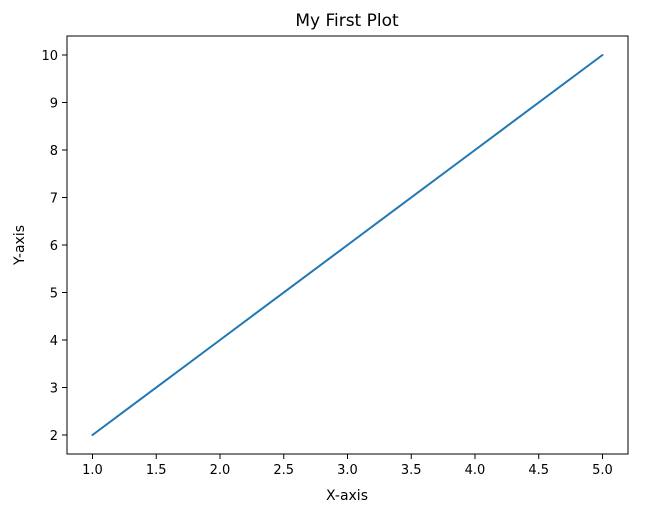 The height and width of the screenshot is (520, 653). Describe the element at coordinates (220, 470) in the screenshot. I see `x-tick-label: 2.0` at that location.